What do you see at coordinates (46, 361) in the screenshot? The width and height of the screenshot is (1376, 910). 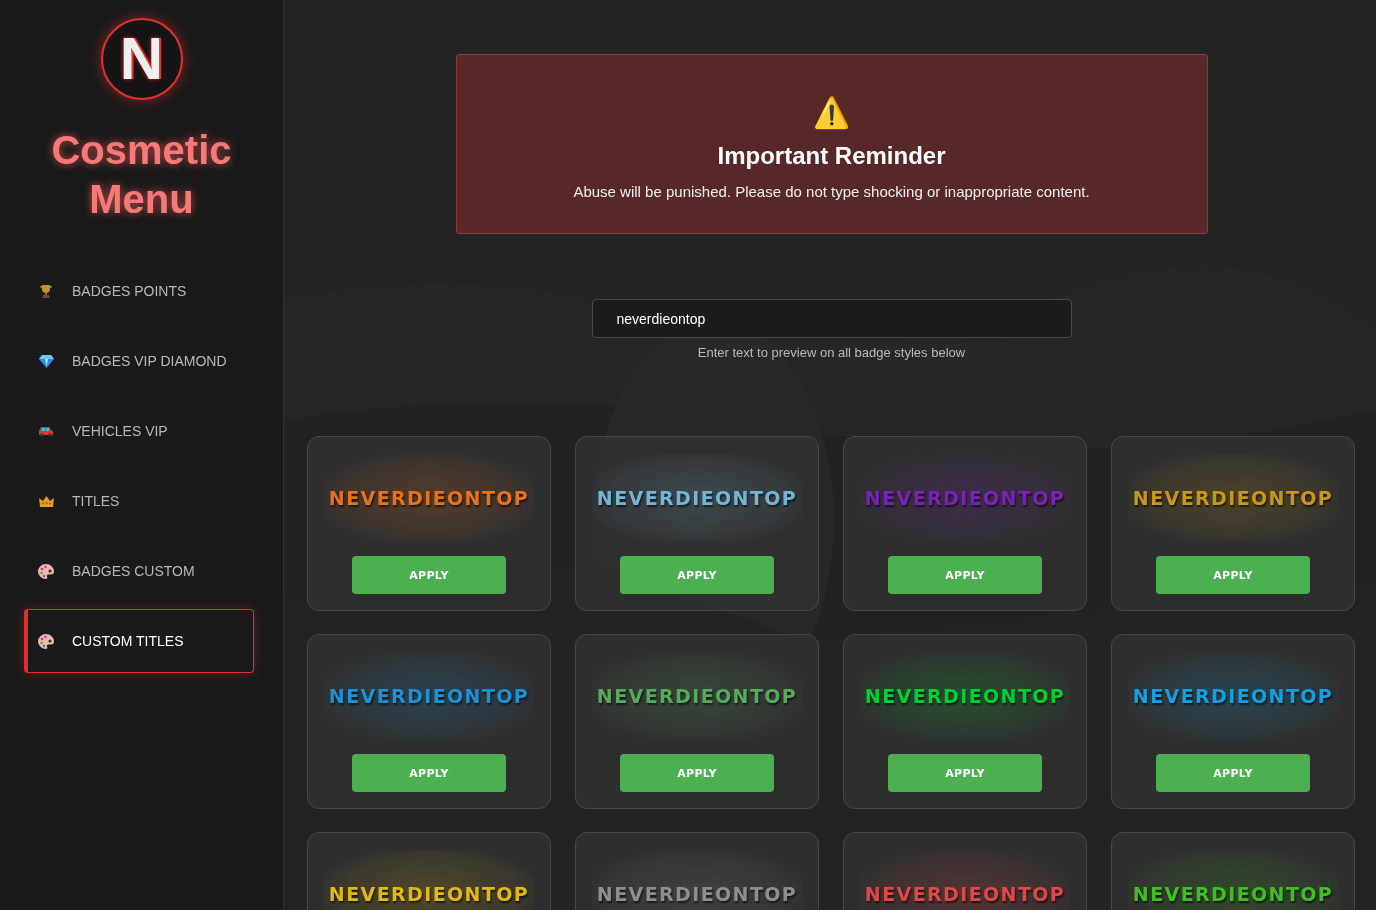 I see `diamond-icon` at bounding box center [46, 361].